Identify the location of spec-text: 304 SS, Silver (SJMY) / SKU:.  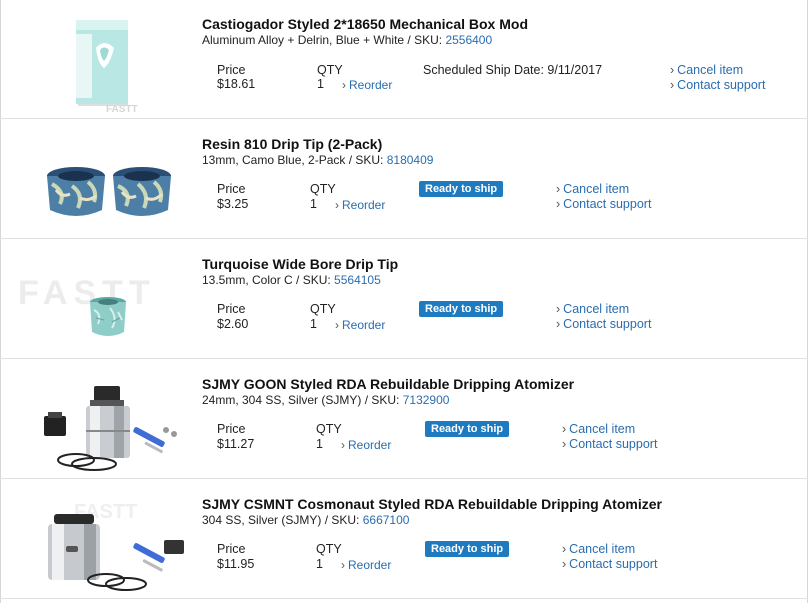
(282, 520).